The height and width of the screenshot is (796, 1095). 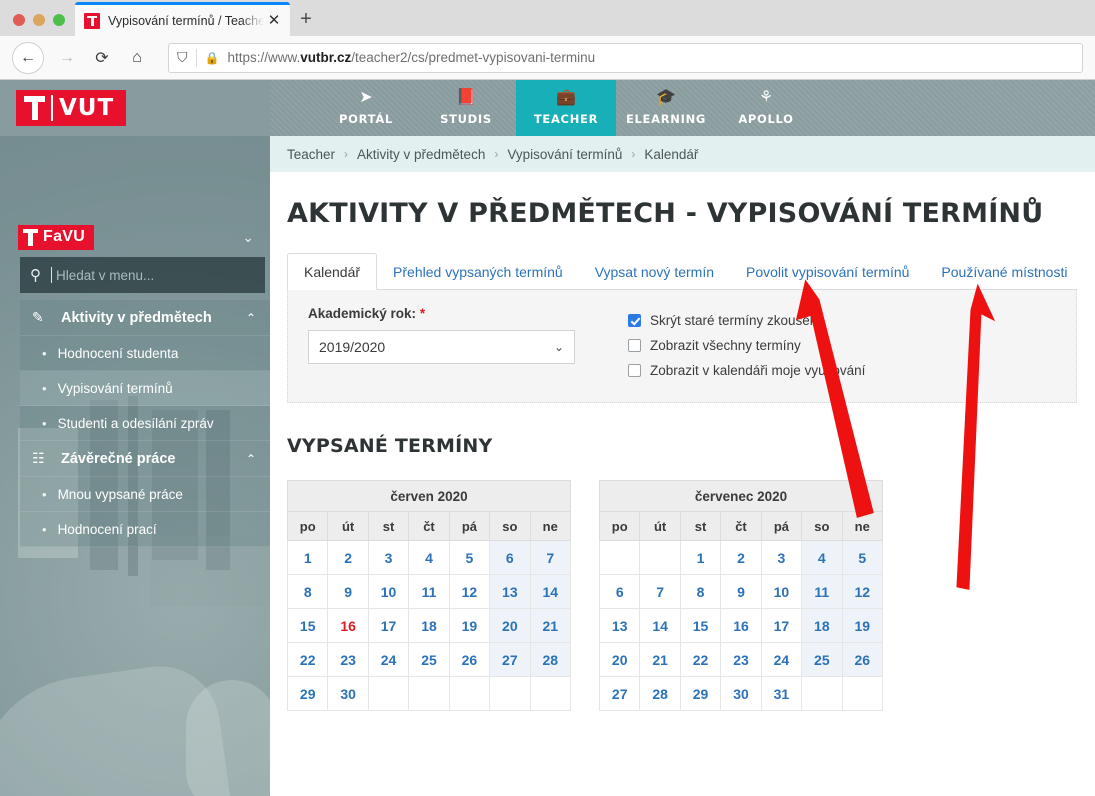 I want to click on new-tab-button: +, so click(x=306, y=19).